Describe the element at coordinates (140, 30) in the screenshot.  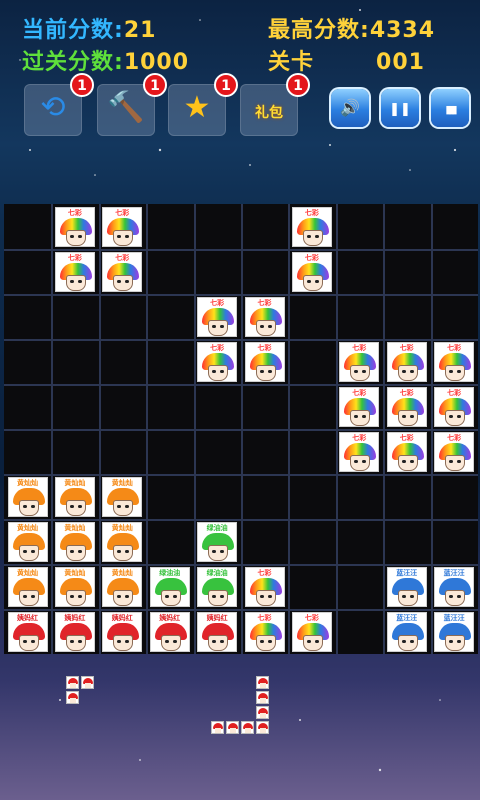
I see `current-score-value: 21` at that location.